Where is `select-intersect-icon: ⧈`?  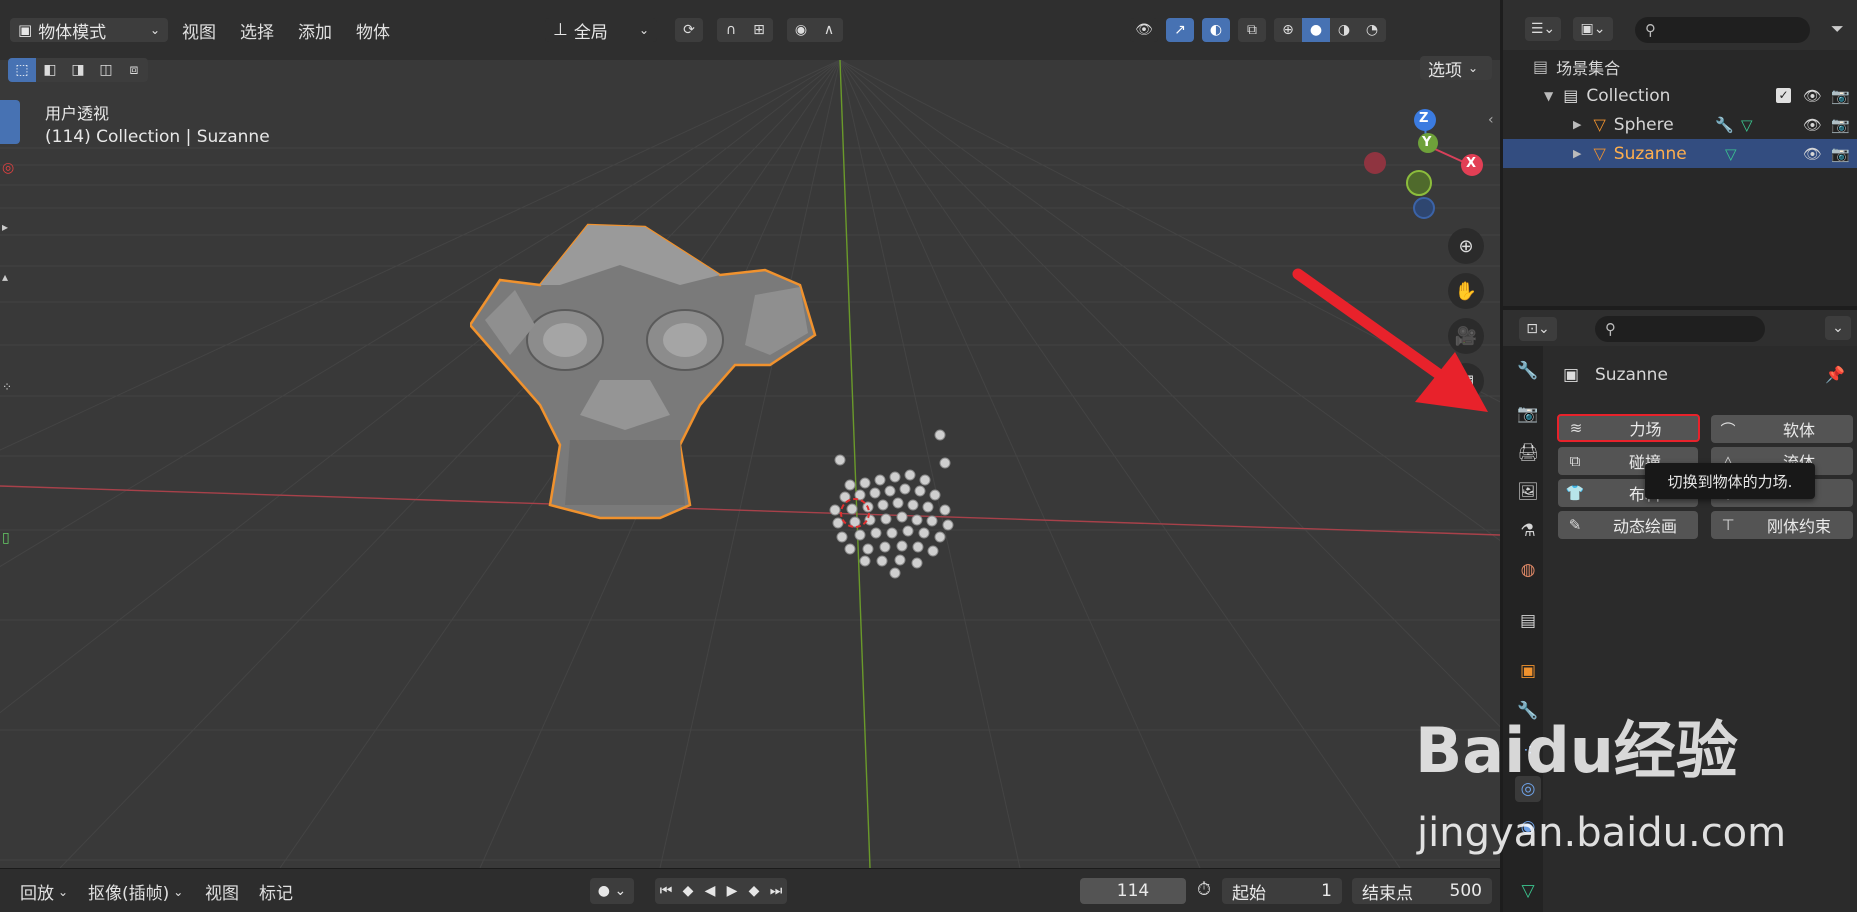 select-intersect-icon: ⧈ is located at coordinates (134, 70).